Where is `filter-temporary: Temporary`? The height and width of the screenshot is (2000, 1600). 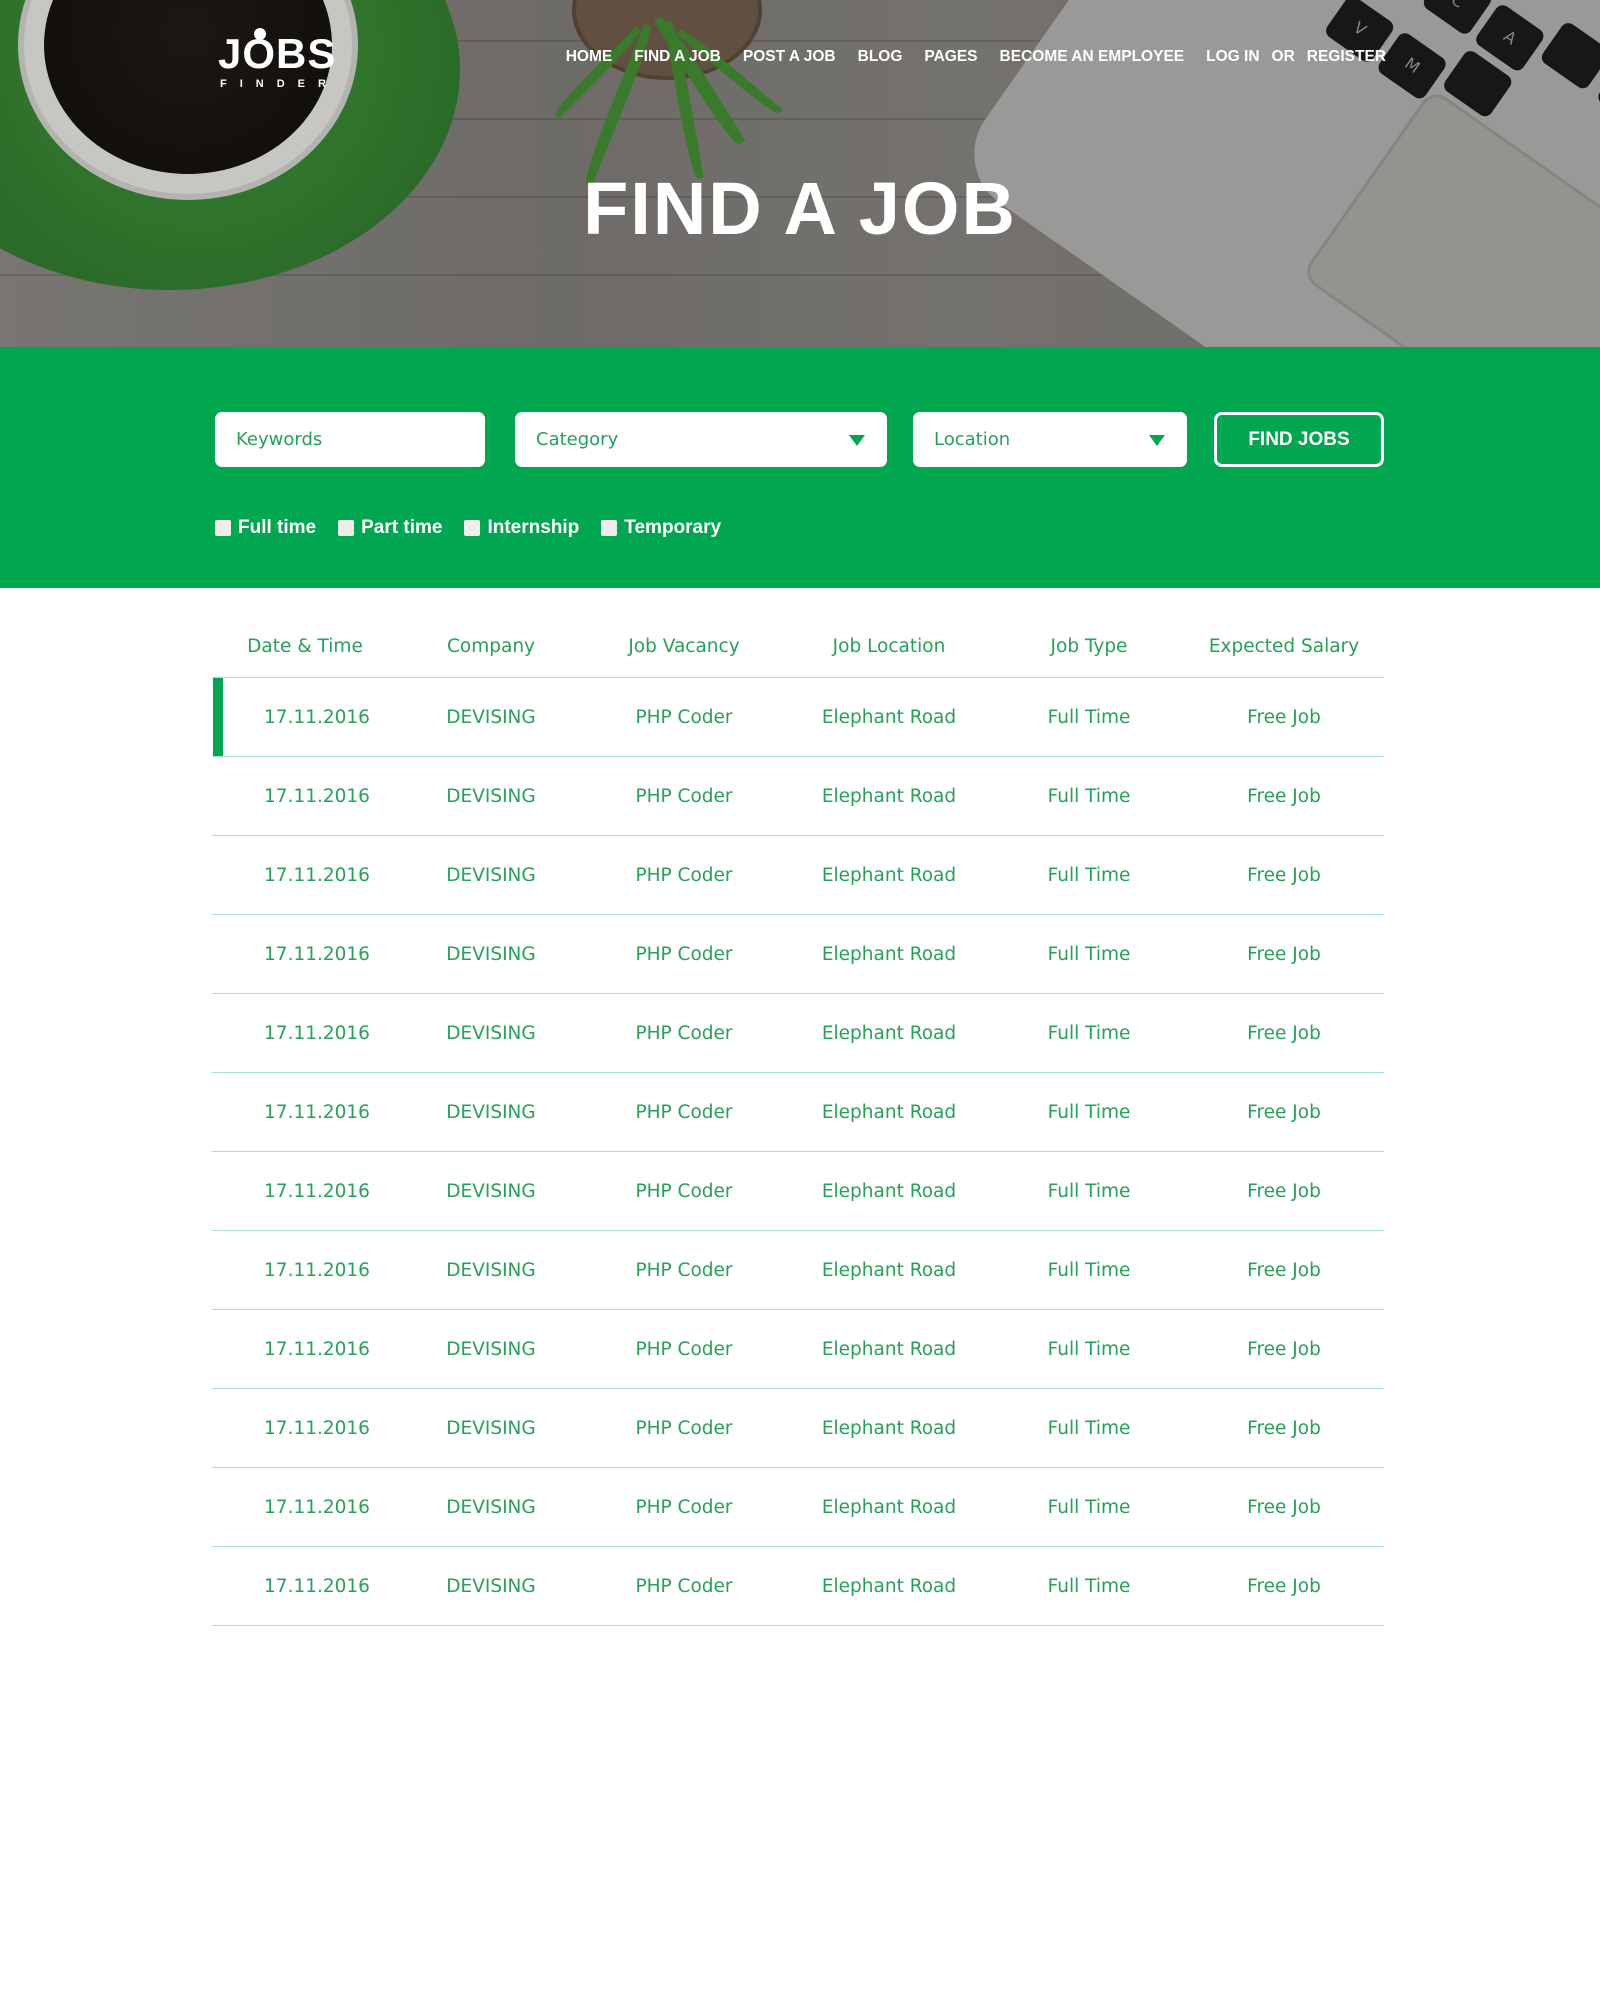 filter-temporary: Temporary is located at coordinates (661, 528).